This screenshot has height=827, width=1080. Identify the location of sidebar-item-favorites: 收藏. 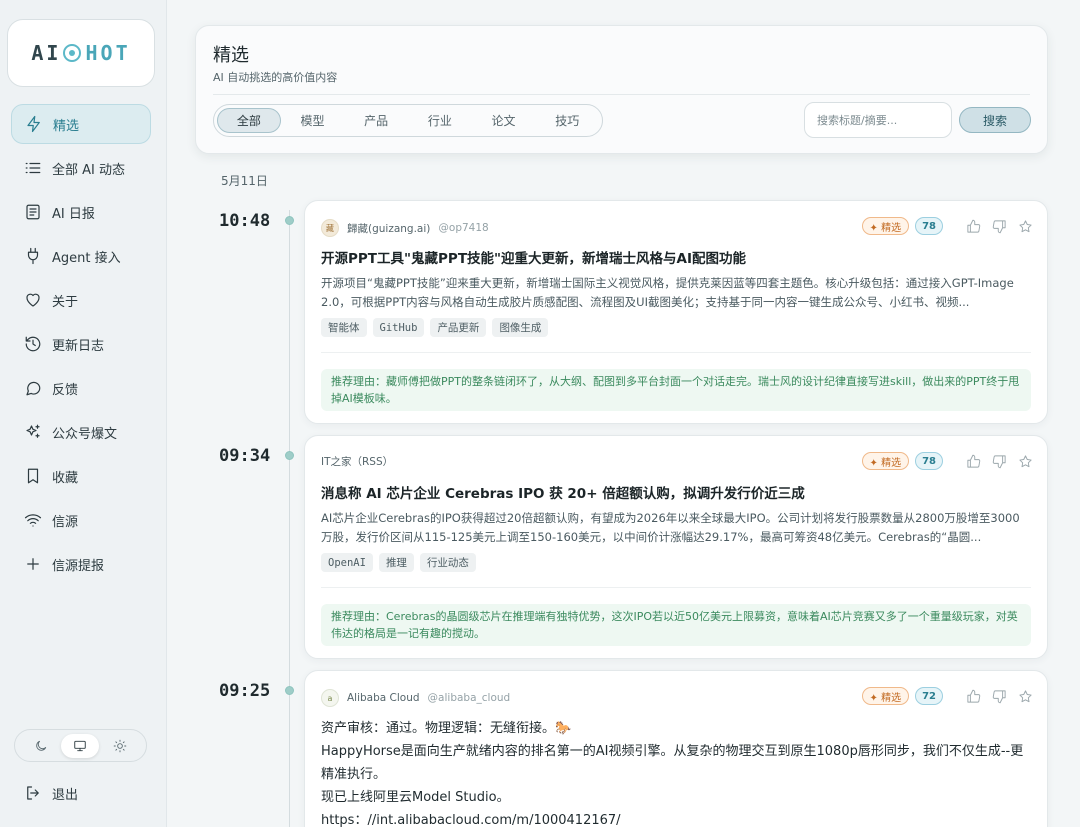
(81, 476).